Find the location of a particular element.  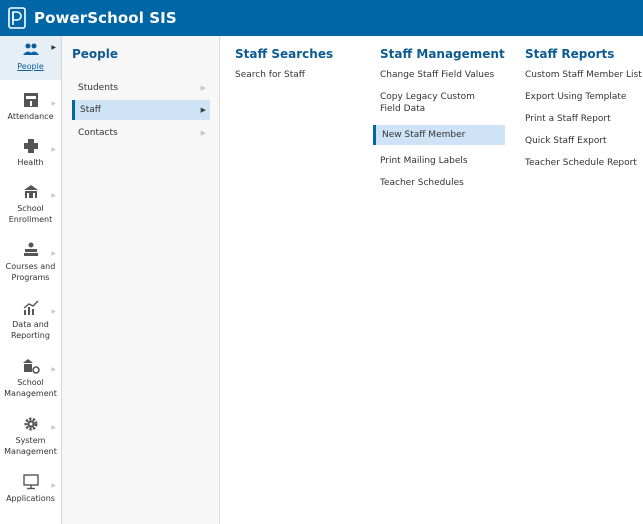

nav-school-management: ▶ School Management is located at coordinates (30, 378).